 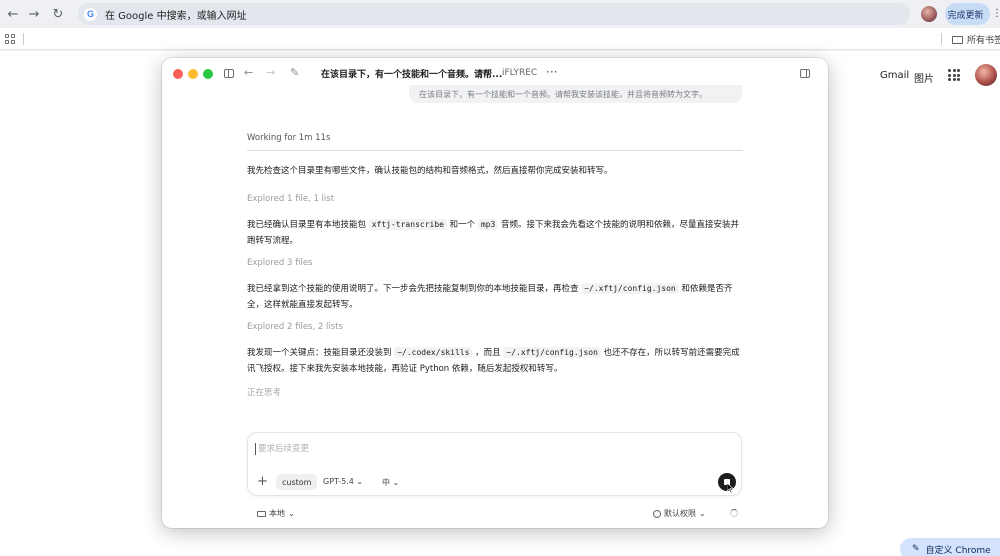 What do you see at coordinates (575, 94) in the screenshot?
I see `user-message: 在该目录下，有一个技能和一个音频。请帮我安装该技能，并且将音频转为文字。` at bounding box center [575, 94].